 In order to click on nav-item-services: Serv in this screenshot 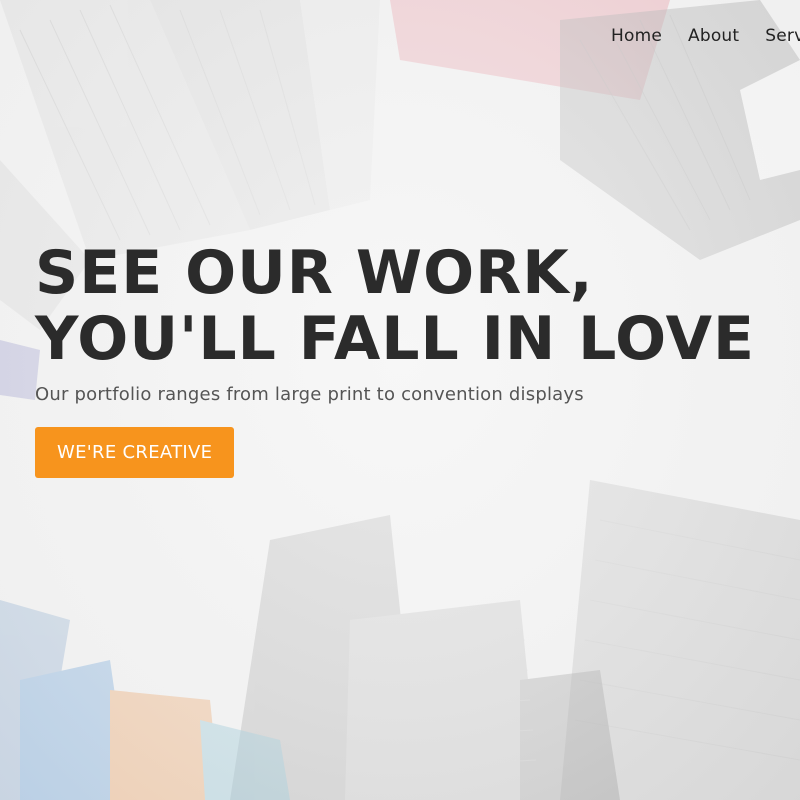, I will do `click(782, 36)`.